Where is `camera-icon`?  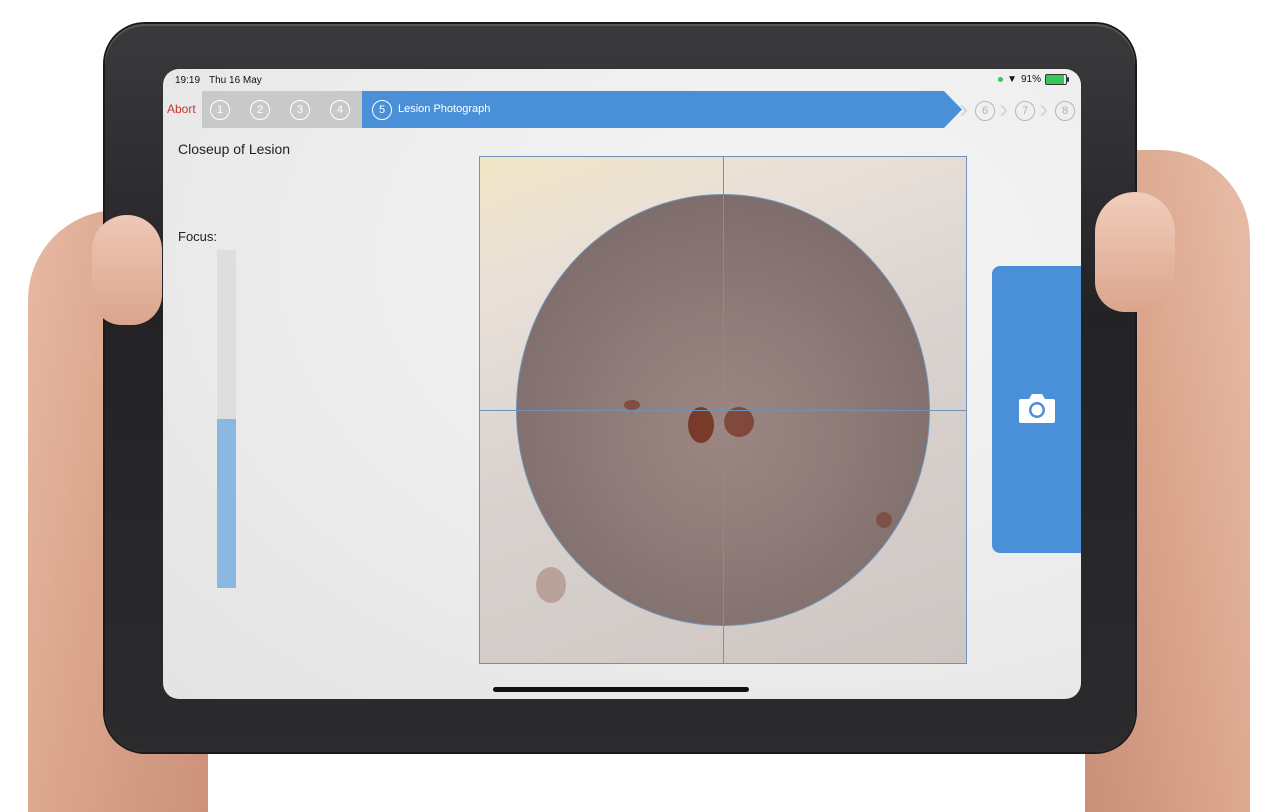 camera-icon is located at coordinates (1037, 408).